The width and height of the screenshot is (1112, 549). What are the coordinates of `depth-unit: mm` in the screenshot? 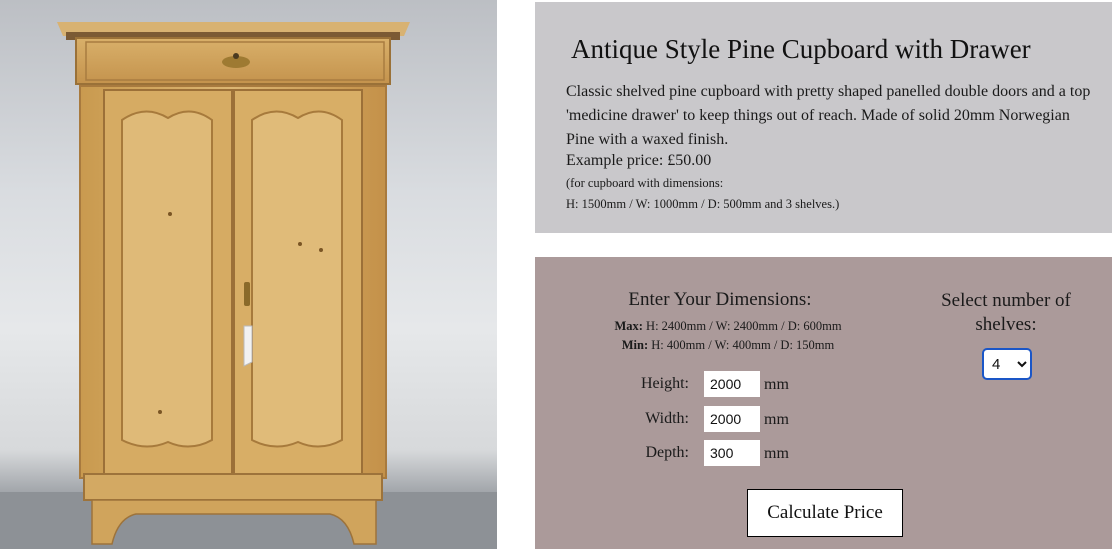 It's located at (776, 453).